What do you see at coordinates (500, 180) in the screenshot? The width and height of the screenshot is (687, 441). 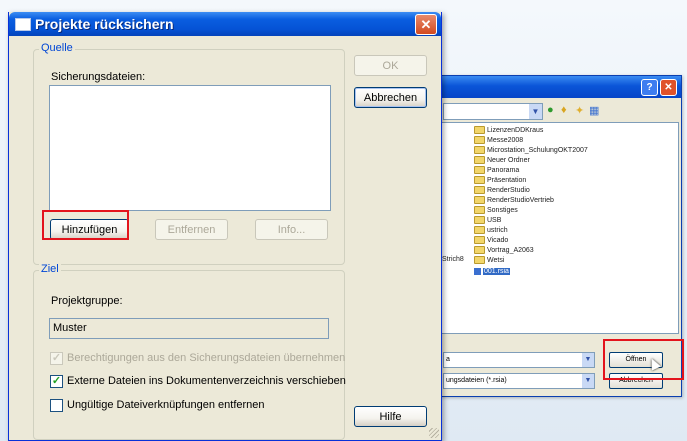 I see `folder-item: Präsentation` at bounding box center [500, 180].